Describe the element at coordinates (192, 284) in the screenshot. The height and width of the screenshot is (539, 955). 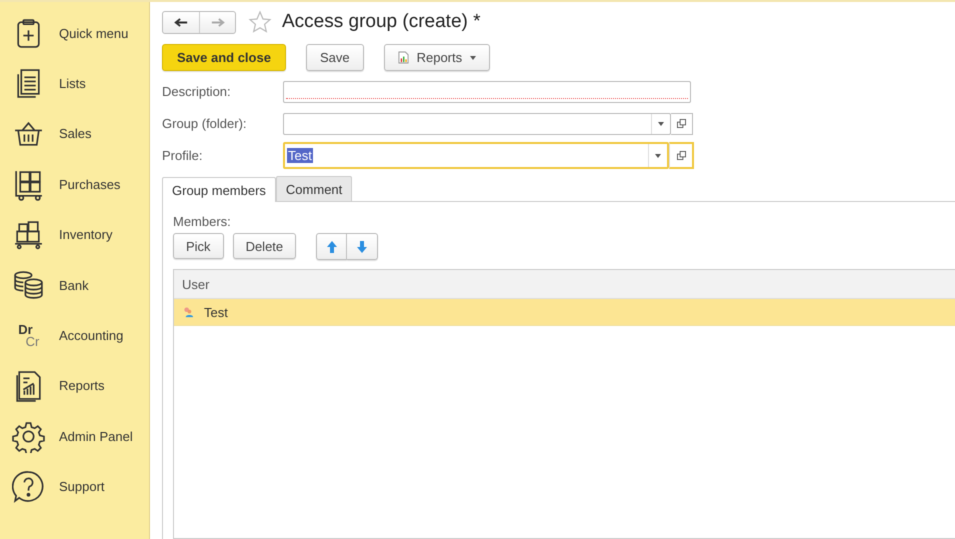
I see `column-header: User` at that location.